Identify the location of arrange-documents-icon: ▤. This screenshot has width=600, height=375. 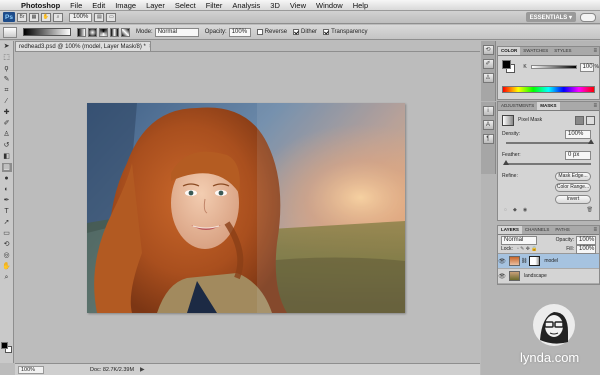
(99, 17).